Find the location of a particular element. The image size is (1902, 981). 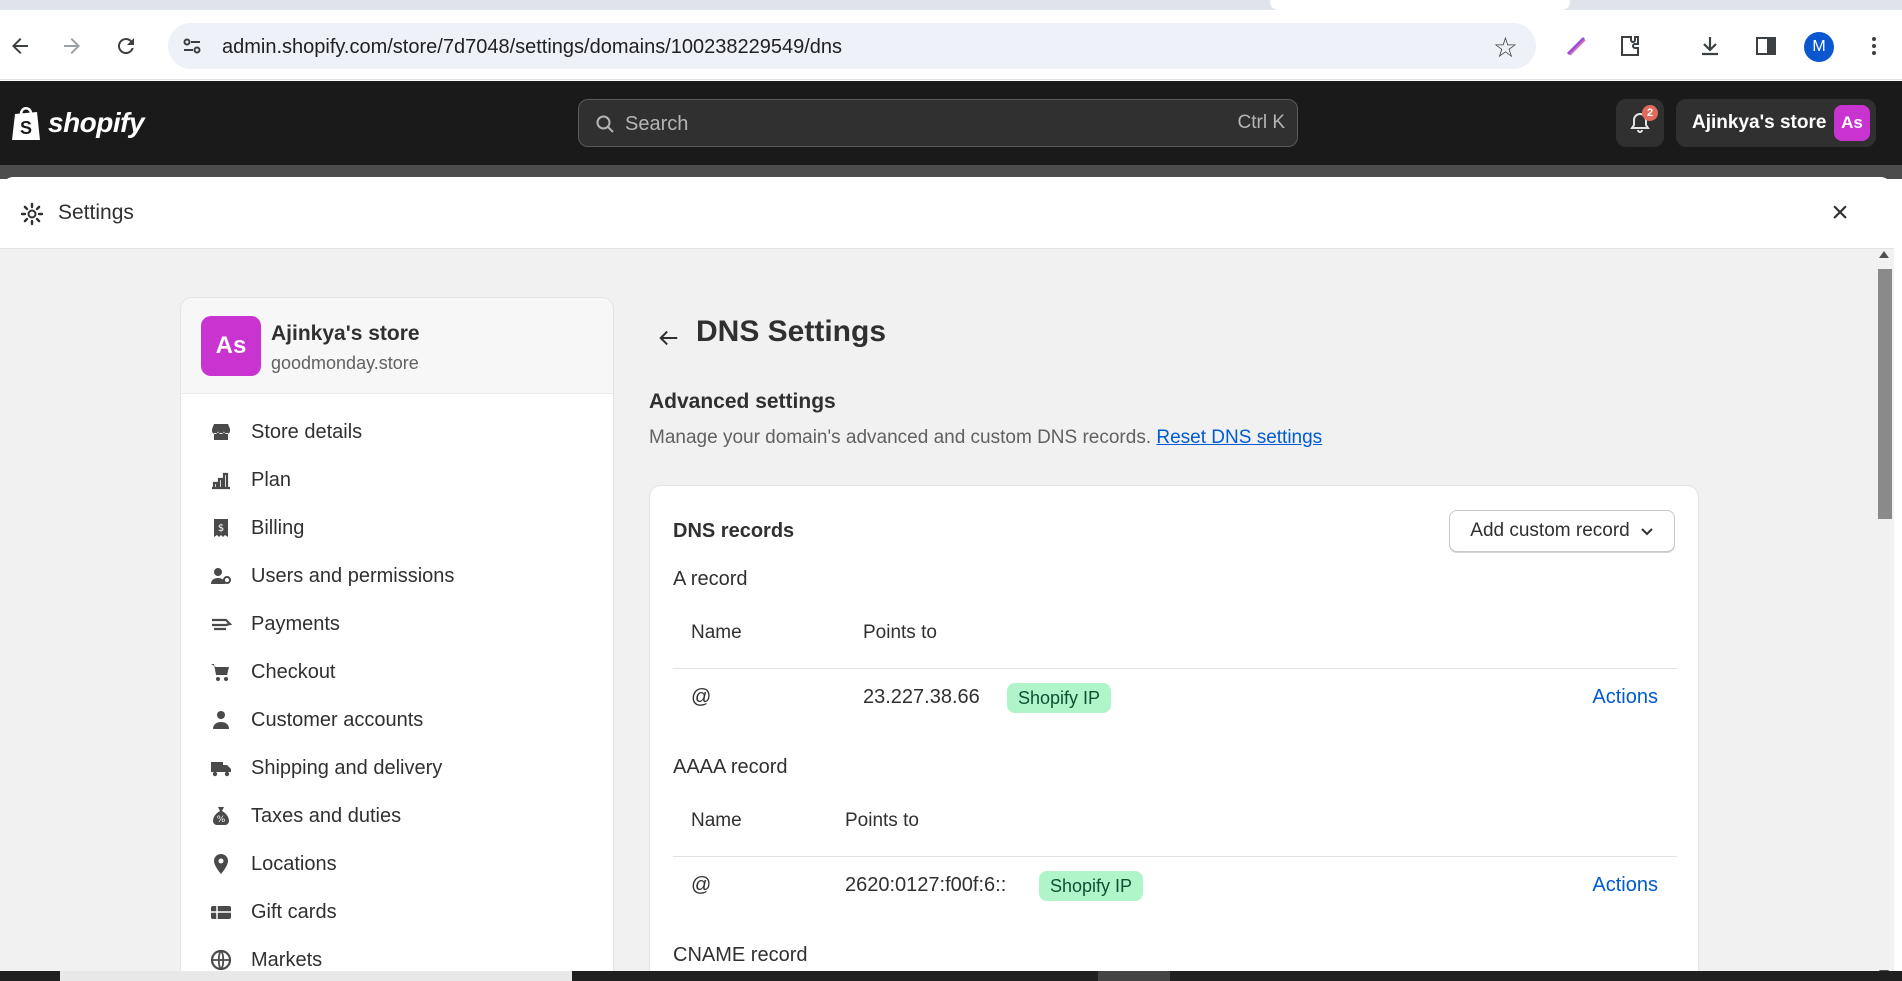

aaaa-record-actions-link: Actions is located at coordinates (1625, 885).